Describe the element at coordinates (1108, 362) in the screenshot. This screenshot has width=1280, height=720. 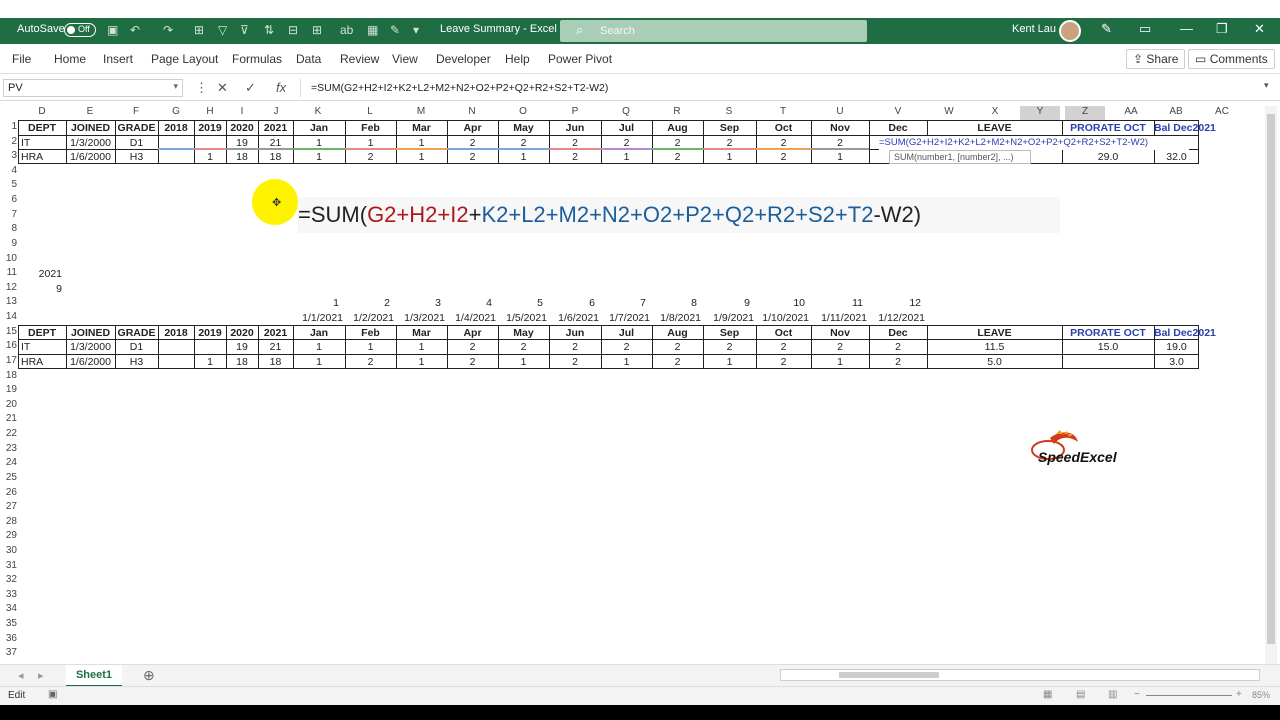
I see `cell-row17` at that location.